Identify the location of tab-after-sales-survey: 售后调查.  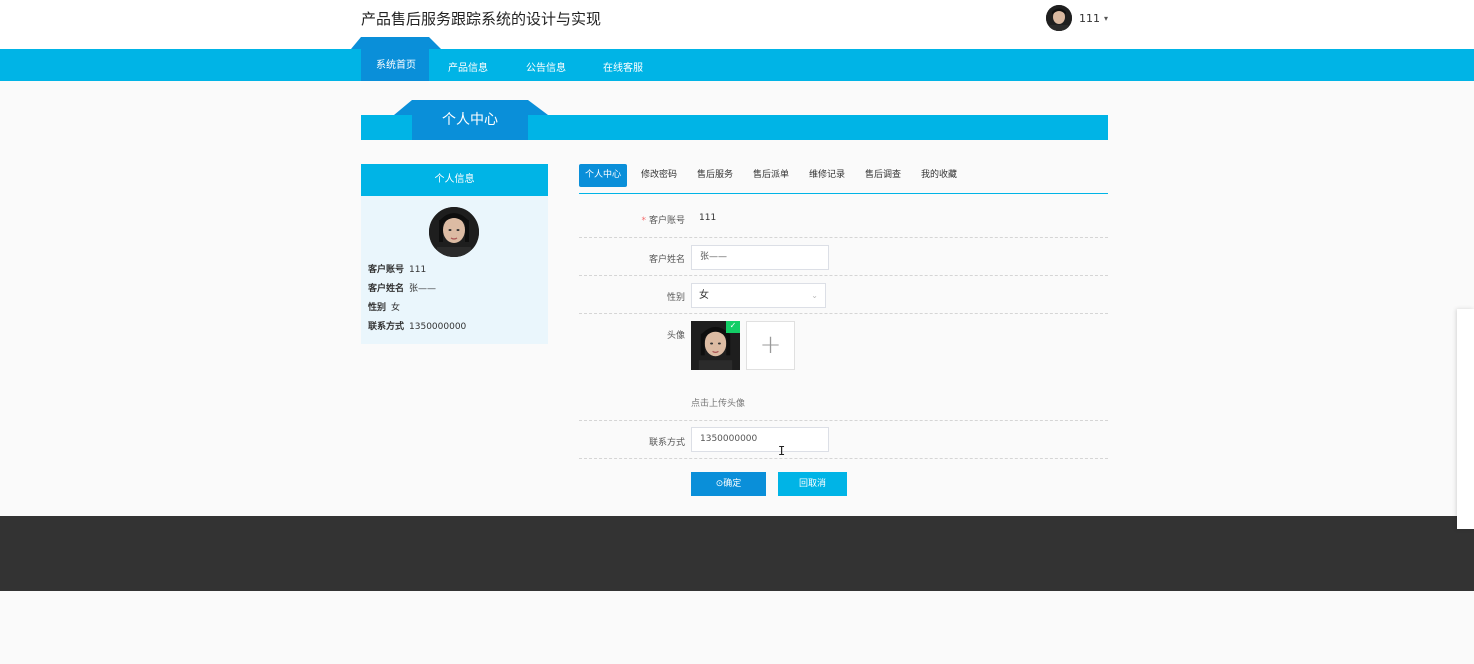
(883, 175).